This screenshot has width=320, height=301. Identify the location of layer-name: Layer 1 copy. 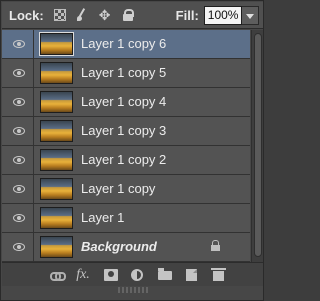
(118, 189).